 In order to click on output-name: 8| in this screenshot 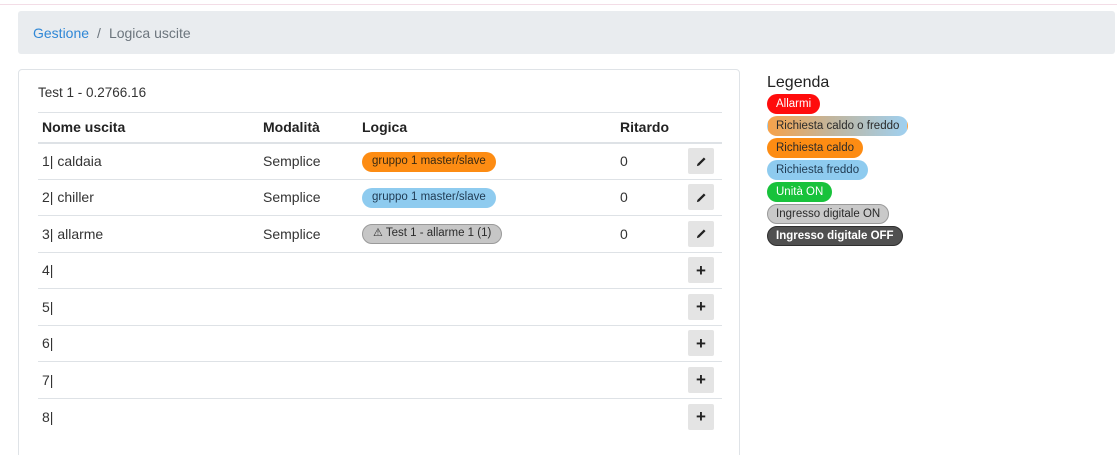, I will do `click(148, 416)`.